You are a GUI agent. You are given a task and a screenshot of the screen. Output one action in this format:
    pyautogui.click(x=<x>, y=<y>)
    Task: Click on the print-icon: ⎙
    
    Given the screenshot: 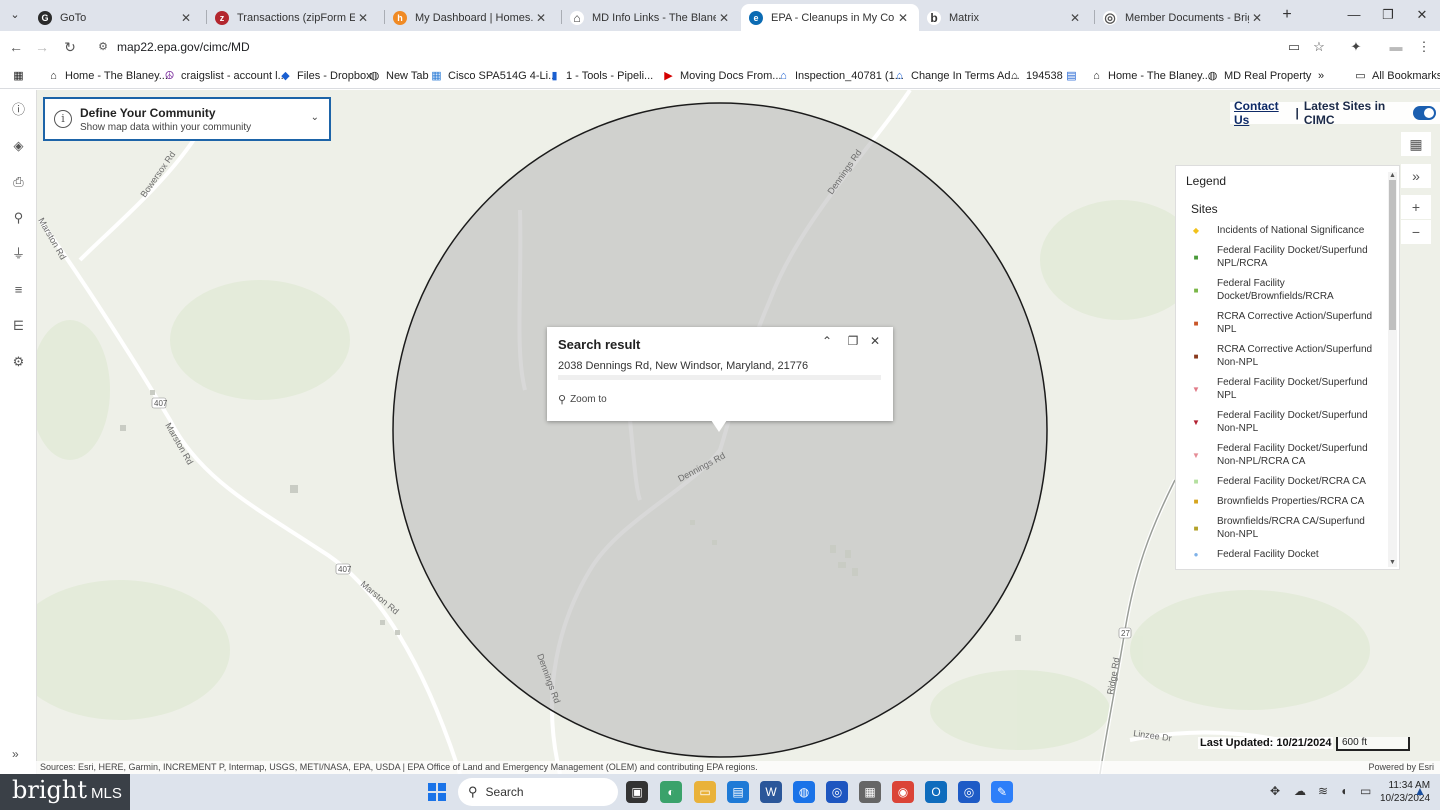 What is the action you would take?
    pyautogui.click(x=18, y=181)
    